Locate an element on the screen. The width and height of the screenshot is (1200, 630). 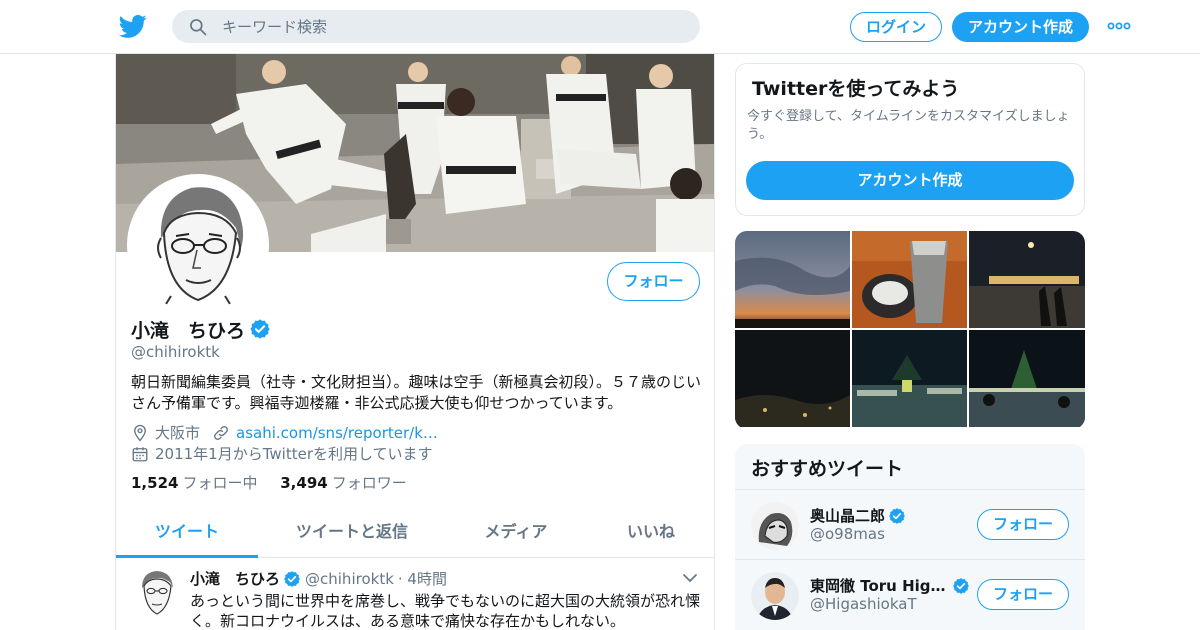
followers-stat: 3,494 フォロワー is located at coordinates (343, 483).